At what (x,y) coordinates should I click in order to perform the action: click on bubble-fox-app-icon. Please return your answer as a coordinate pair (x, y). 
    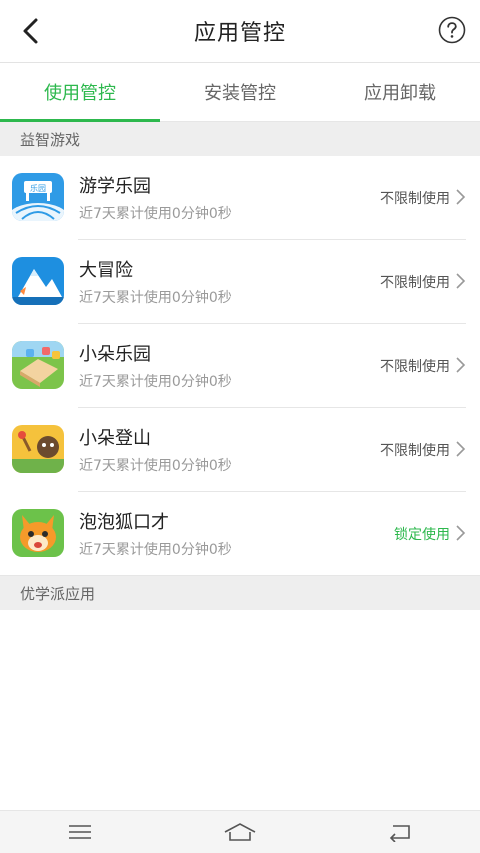
    Looking at the image, I should click on (38, 533).